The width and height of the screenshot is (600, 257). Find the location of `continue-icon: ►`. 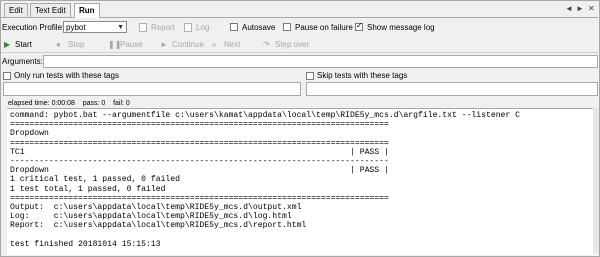

continue-icon: ► is located at coordinates (164, 44).